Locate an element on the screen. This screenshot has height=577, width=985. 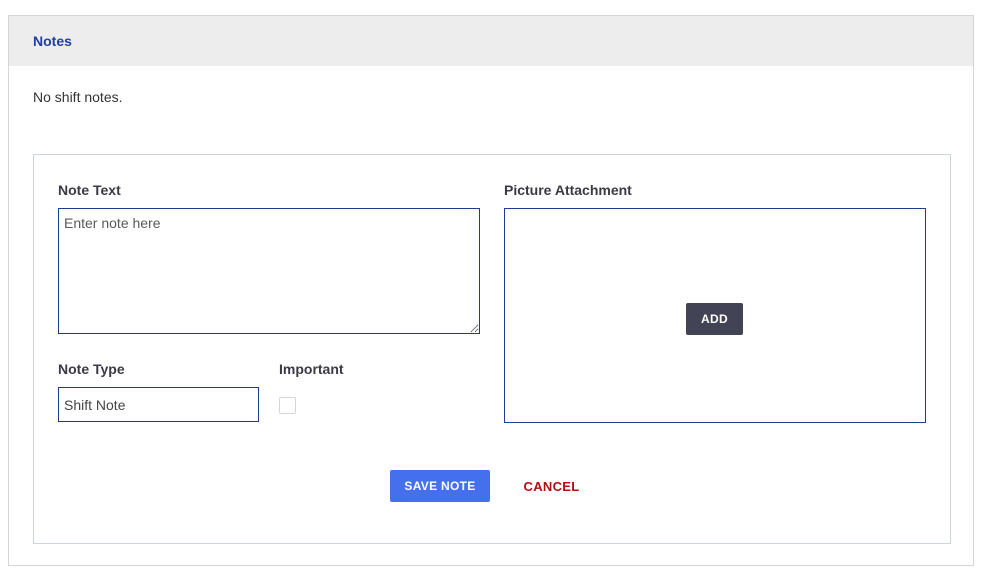
note-type-field is located at coordinates (158, 404).